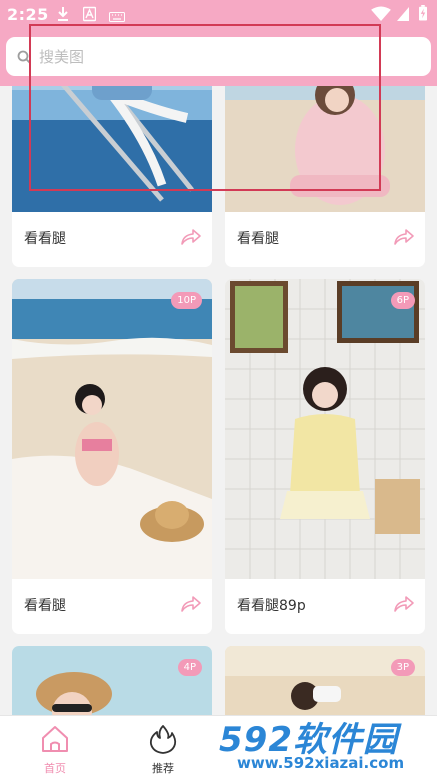 Image resolution: width=437 pixels, height=776 pixels. What do you see at coordinates (55, 768) in the screenshot?
I see `tab-home-label: 首页` at bounding box center [55, 768].